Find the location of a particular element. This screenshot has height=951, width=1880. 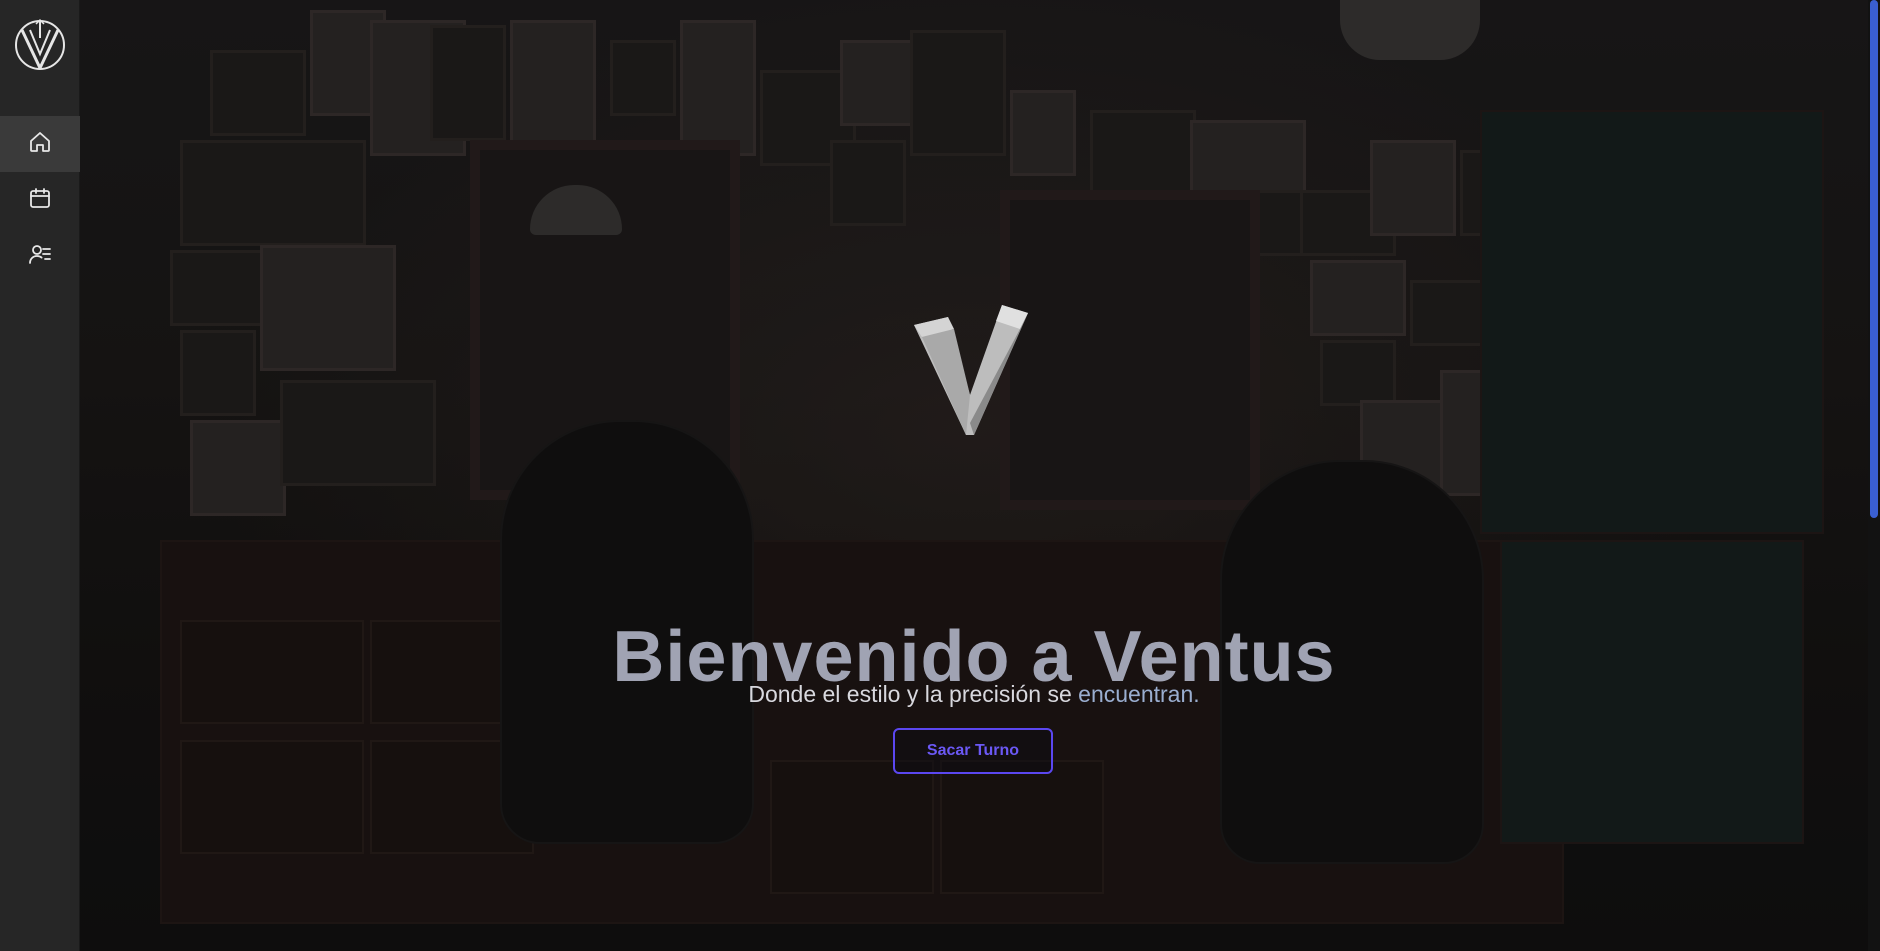

calendar-icon is located at coordinates (40, 200).